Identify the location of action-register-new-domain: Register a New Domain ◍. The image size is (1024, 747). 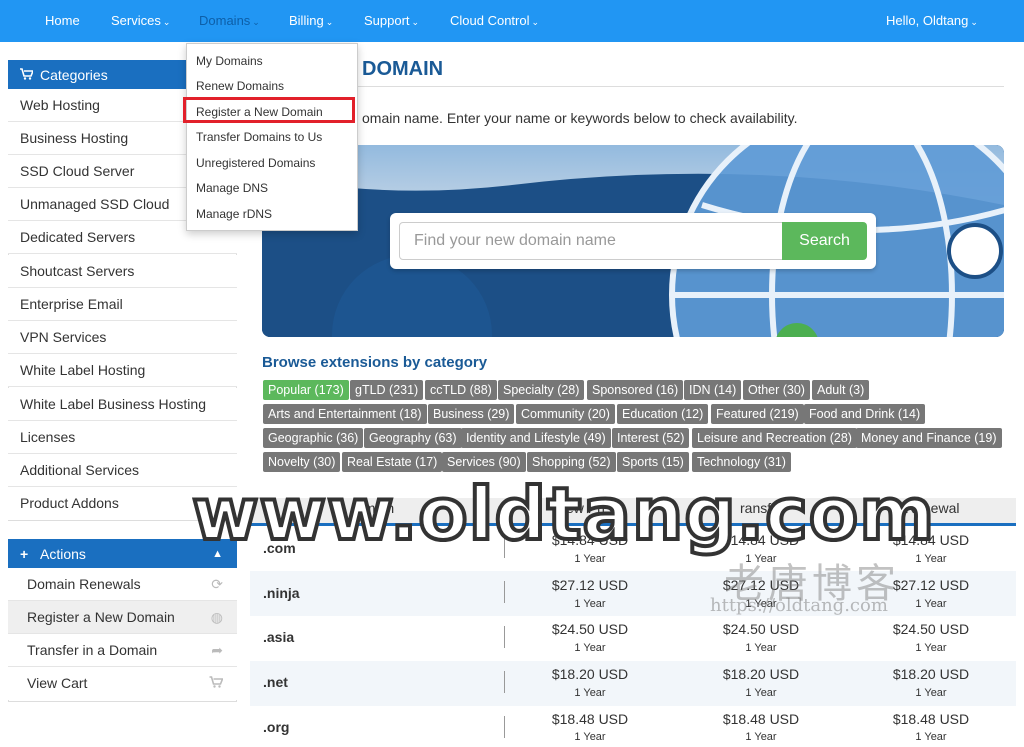
(122, 617).